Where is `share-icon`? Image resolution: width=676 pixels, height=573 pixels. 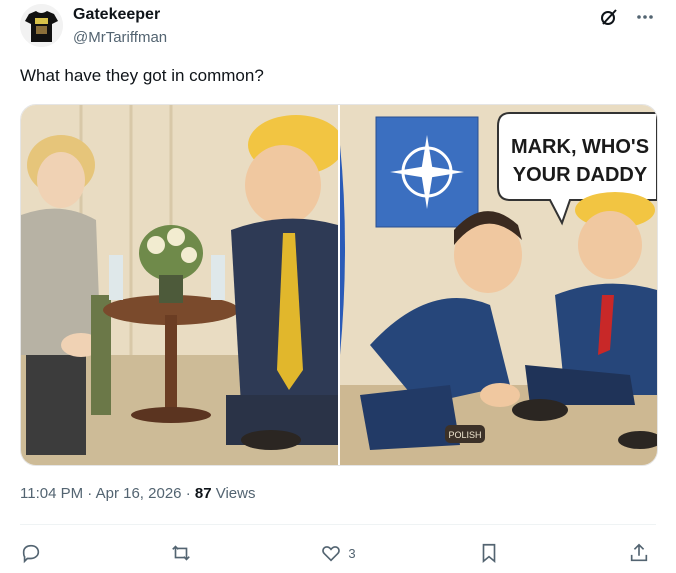
share-icon is located at coordinates (639, 552).